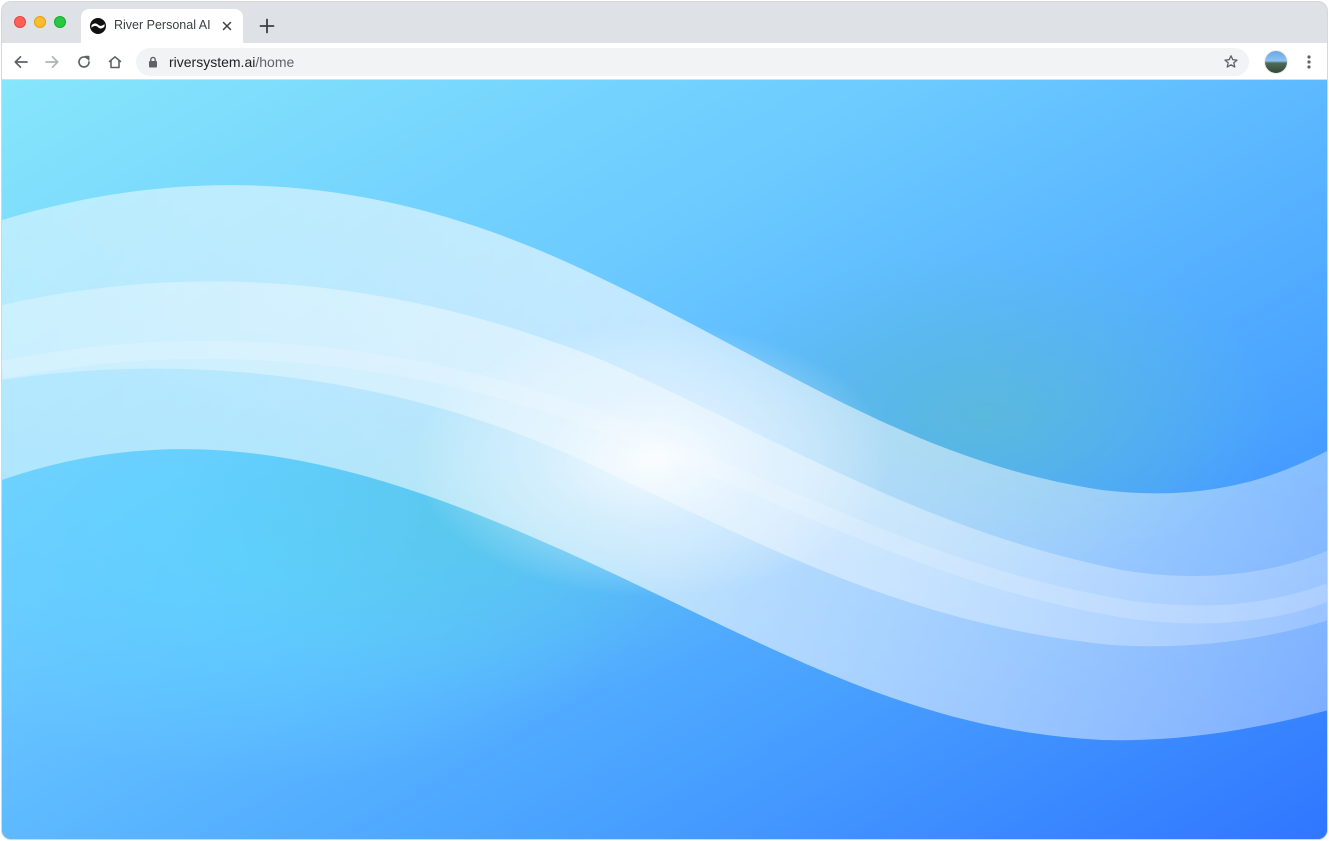 The width and height of the screenshot is (1329, 841). What do you see at coordinates (664, 22) in the screenshot?
I see `tab-strip: River Personal AI` at bounding box center [664, 22].